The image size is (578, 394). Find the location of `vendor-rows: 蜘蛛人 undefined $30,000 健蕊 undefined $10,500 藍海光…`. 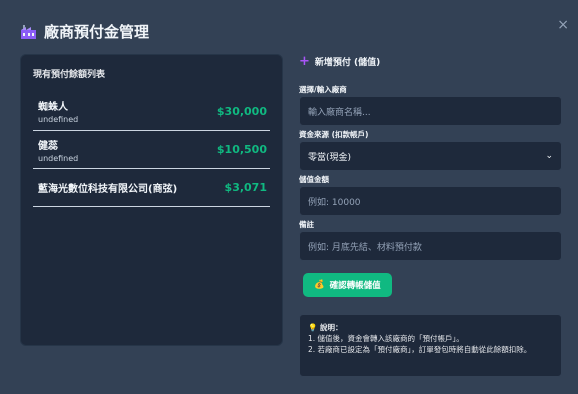

vendor-rows: 蜘蛛人 undefined $30,000 健蕊 undefined $10,500 藍海光… is located at coordinates (151, 149).